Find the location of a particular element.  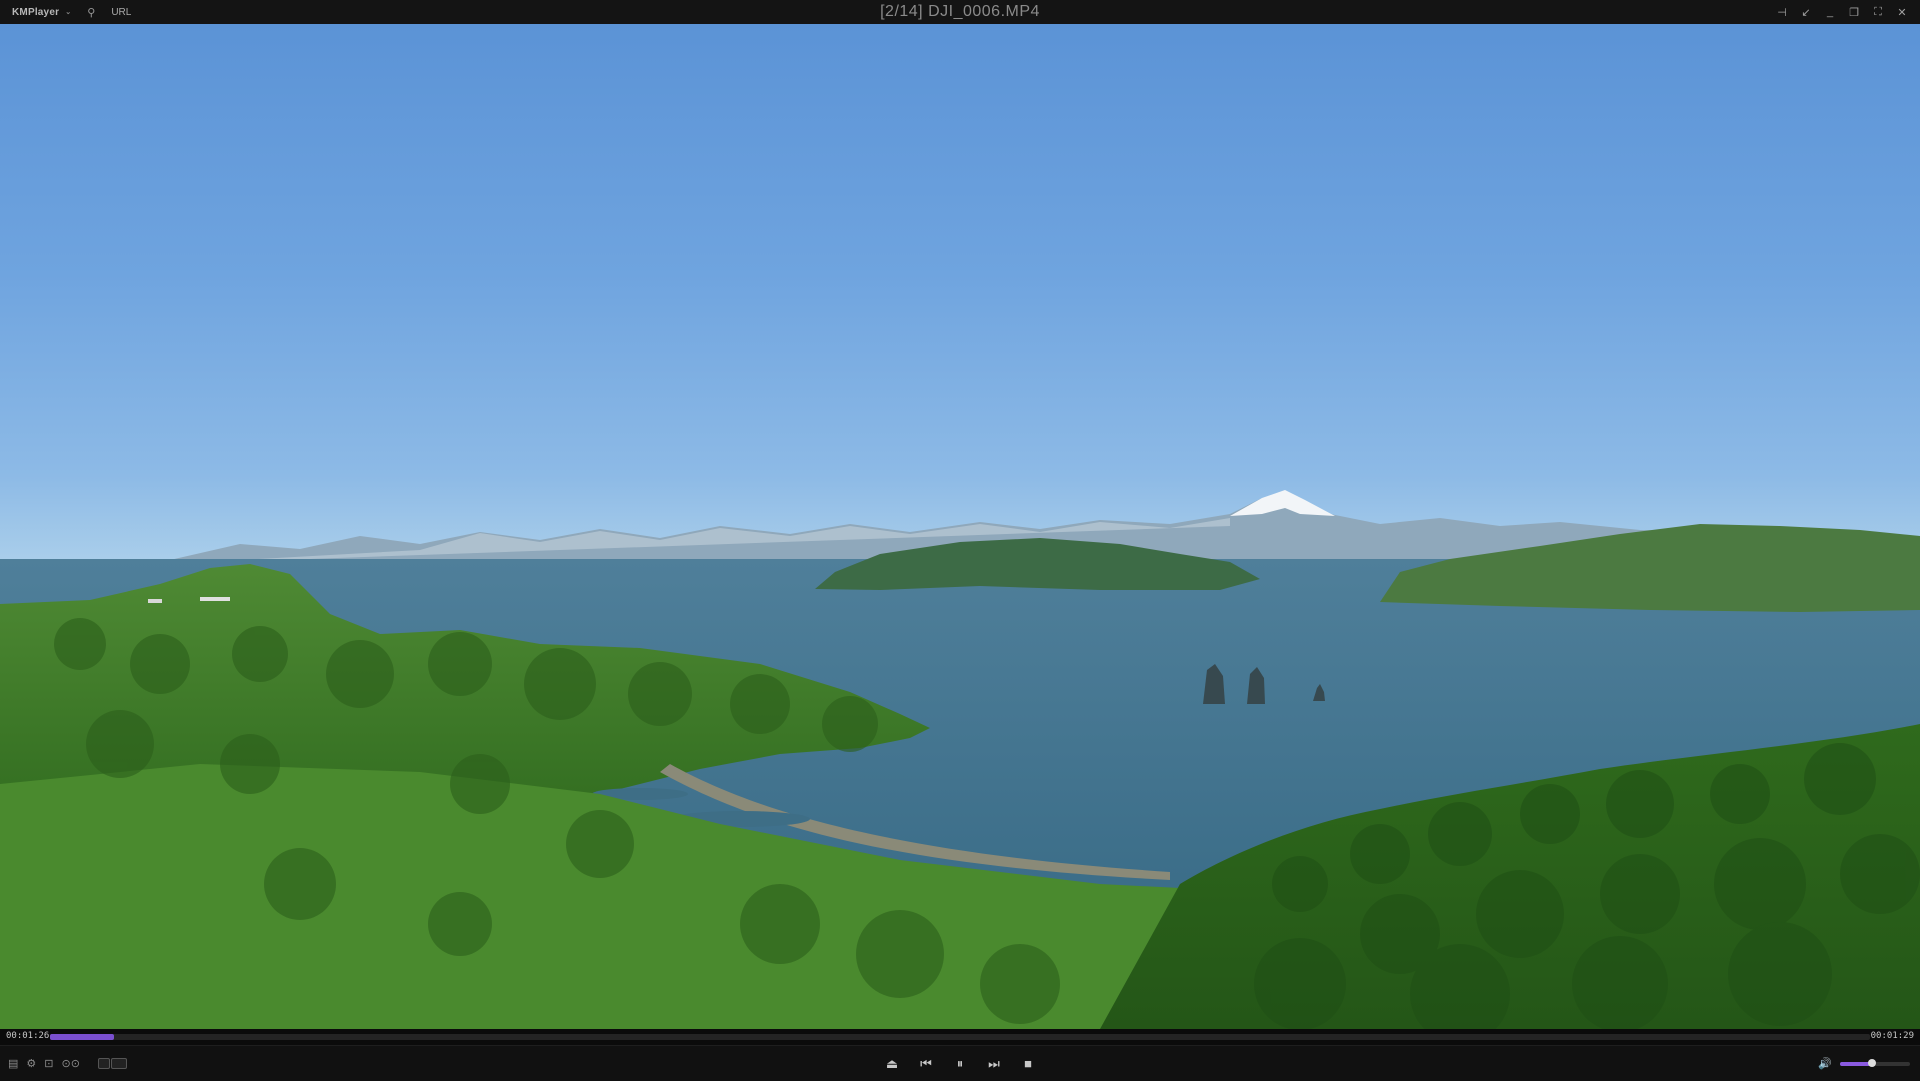

close-icon: ✕ is located at coordinates (1902, 12).